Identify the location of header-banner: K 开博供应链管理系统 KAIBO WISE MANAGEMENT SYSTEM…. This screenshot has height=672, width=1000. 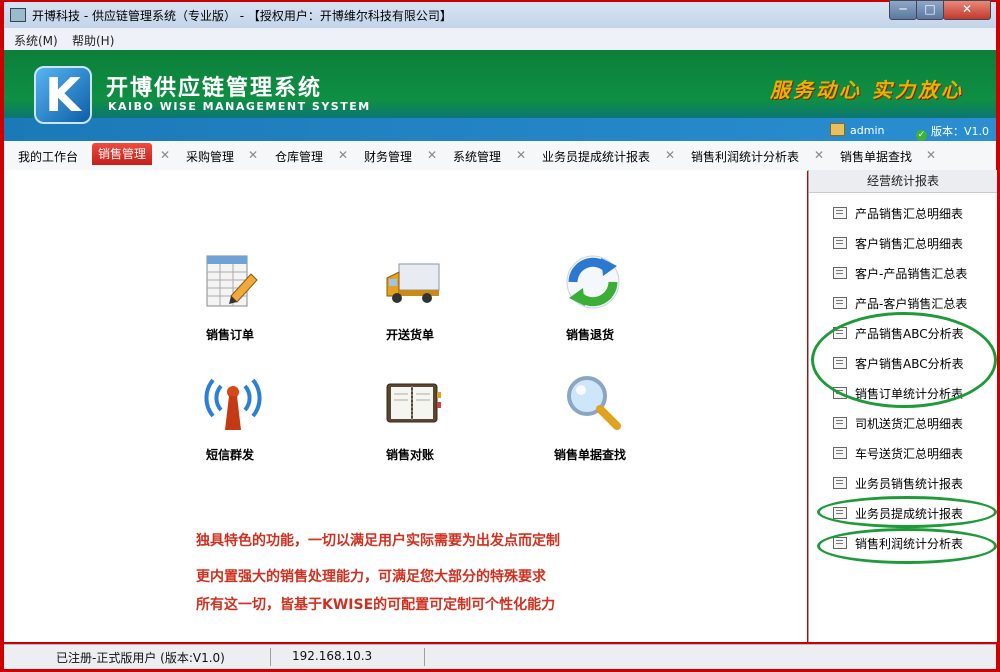
(500, 95).